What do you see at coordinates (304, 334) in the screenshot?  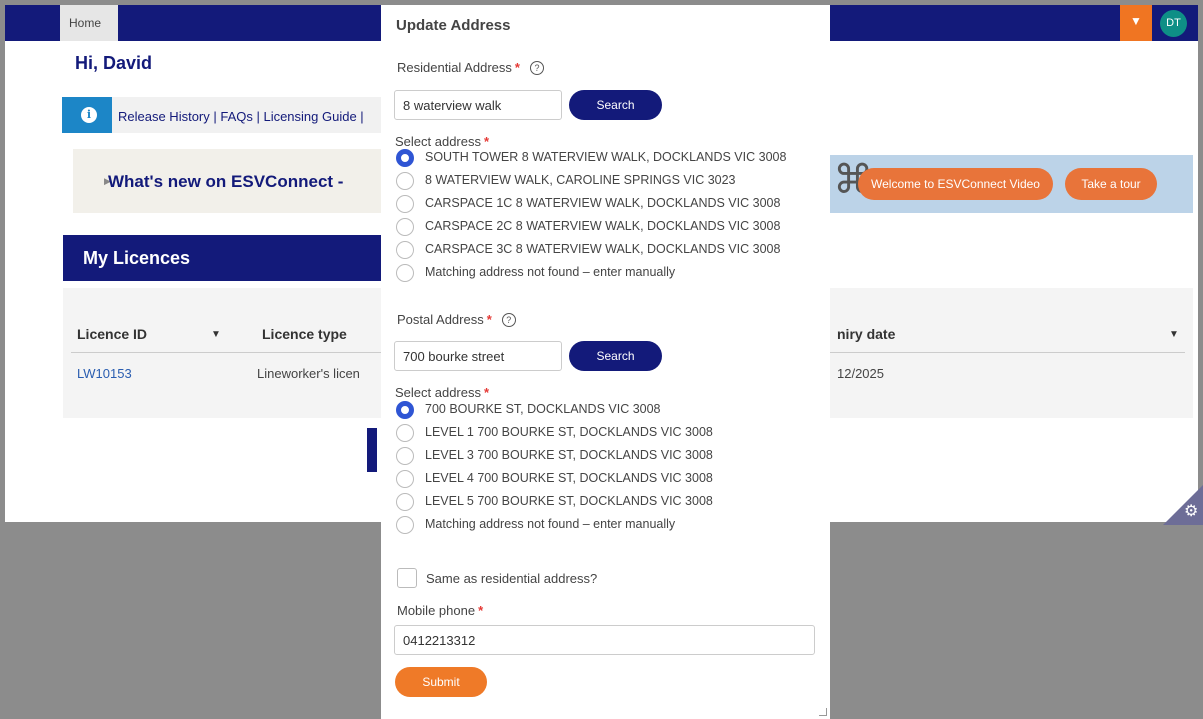 I see `column-header-licence-type: Licence type` at bounding box center [304, 334].